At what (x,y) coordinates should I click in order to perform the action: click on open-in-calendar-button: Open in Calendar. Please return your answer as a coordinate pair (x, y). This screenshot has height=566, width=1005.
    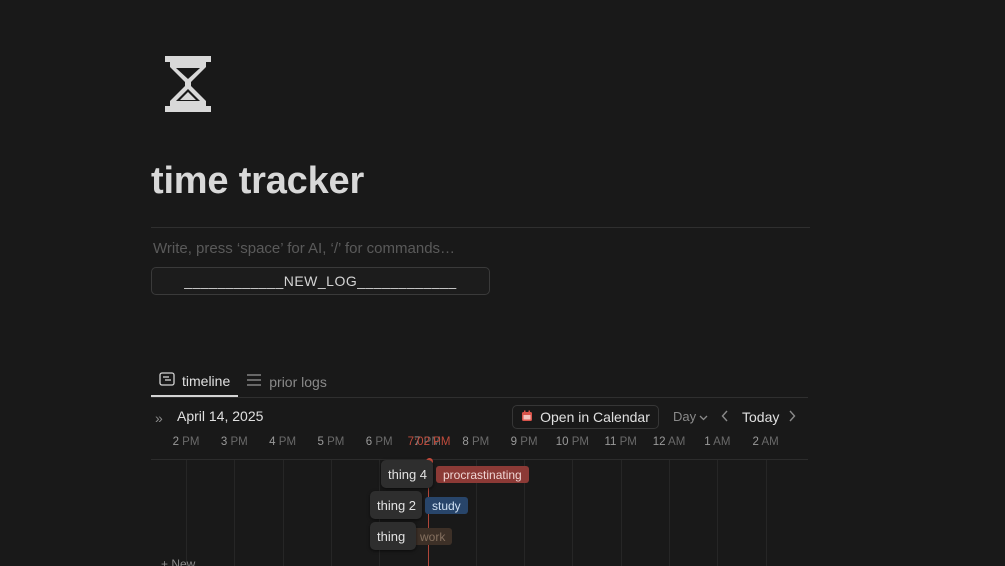
    Looking at the image, I should click on (585, 417).